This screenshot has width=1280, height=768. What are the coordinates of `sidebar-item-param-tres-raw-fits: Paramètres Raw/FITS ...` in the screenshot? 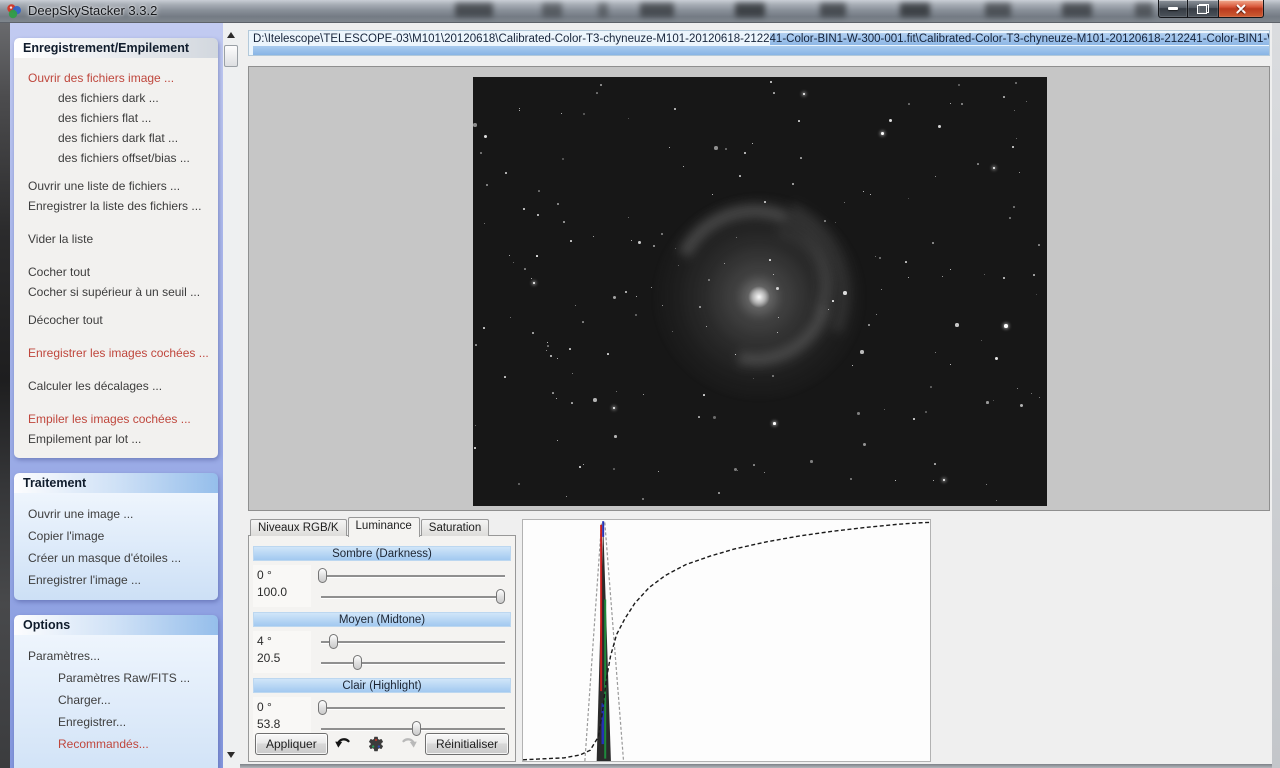 It's located at (116, 678).